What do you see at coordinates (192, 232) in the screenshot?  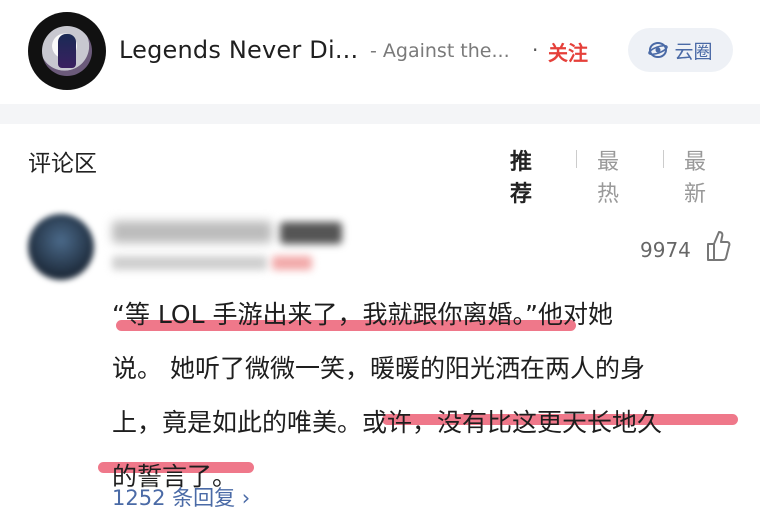 I see `commenter-name-blurred` at bounding box center [192, 232].